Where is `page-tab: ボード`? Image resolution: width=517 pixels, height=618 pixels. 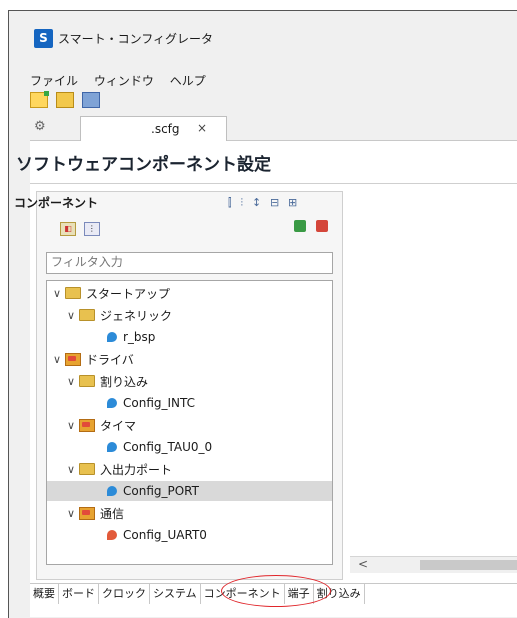
page-tab: ボード is located at coordinates (79, 594).